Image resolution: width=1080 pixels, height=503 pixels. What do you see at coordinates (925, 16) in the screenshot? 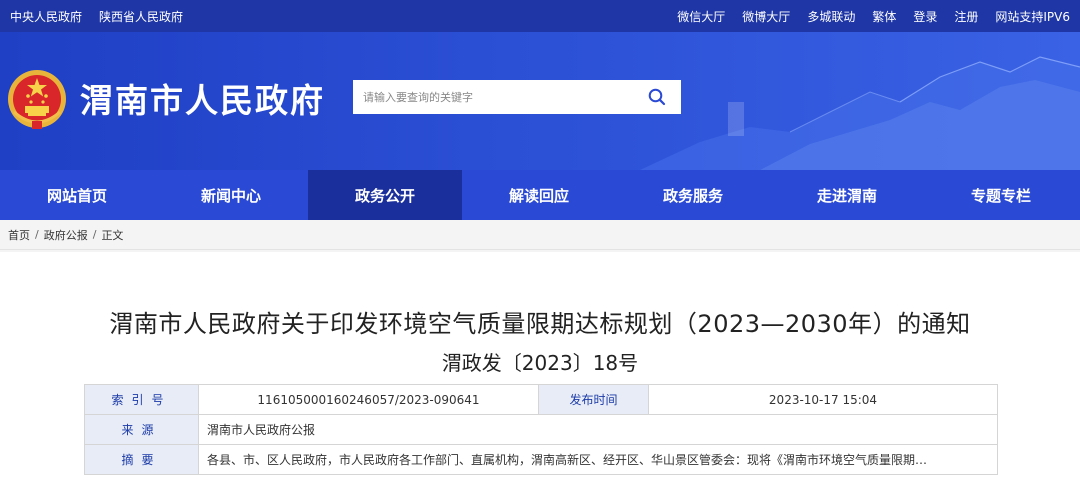
I see `link-login: 登录` at bounding box center [925, 16].